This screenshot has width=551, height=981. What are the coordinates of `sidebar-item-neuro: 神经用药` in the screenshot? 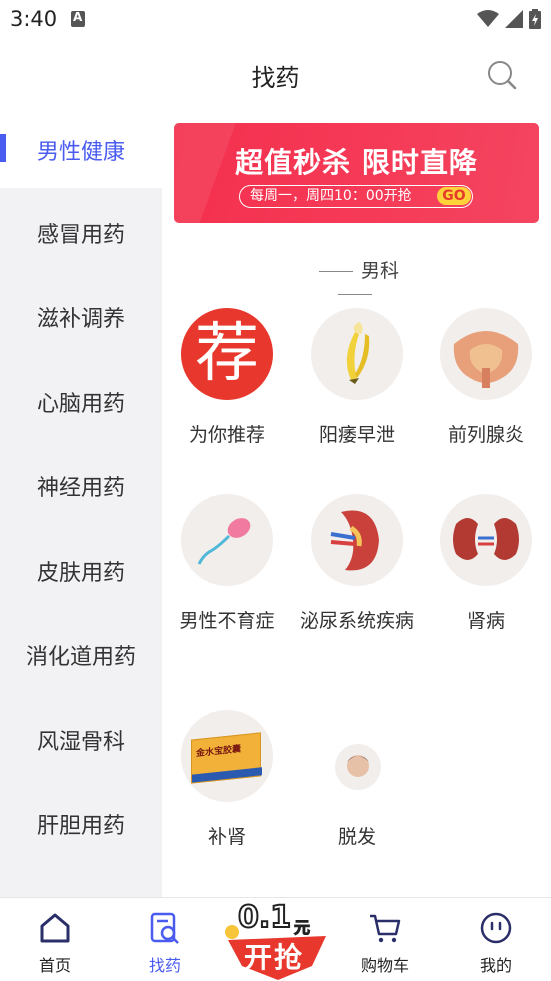 It's located at (81, 486).